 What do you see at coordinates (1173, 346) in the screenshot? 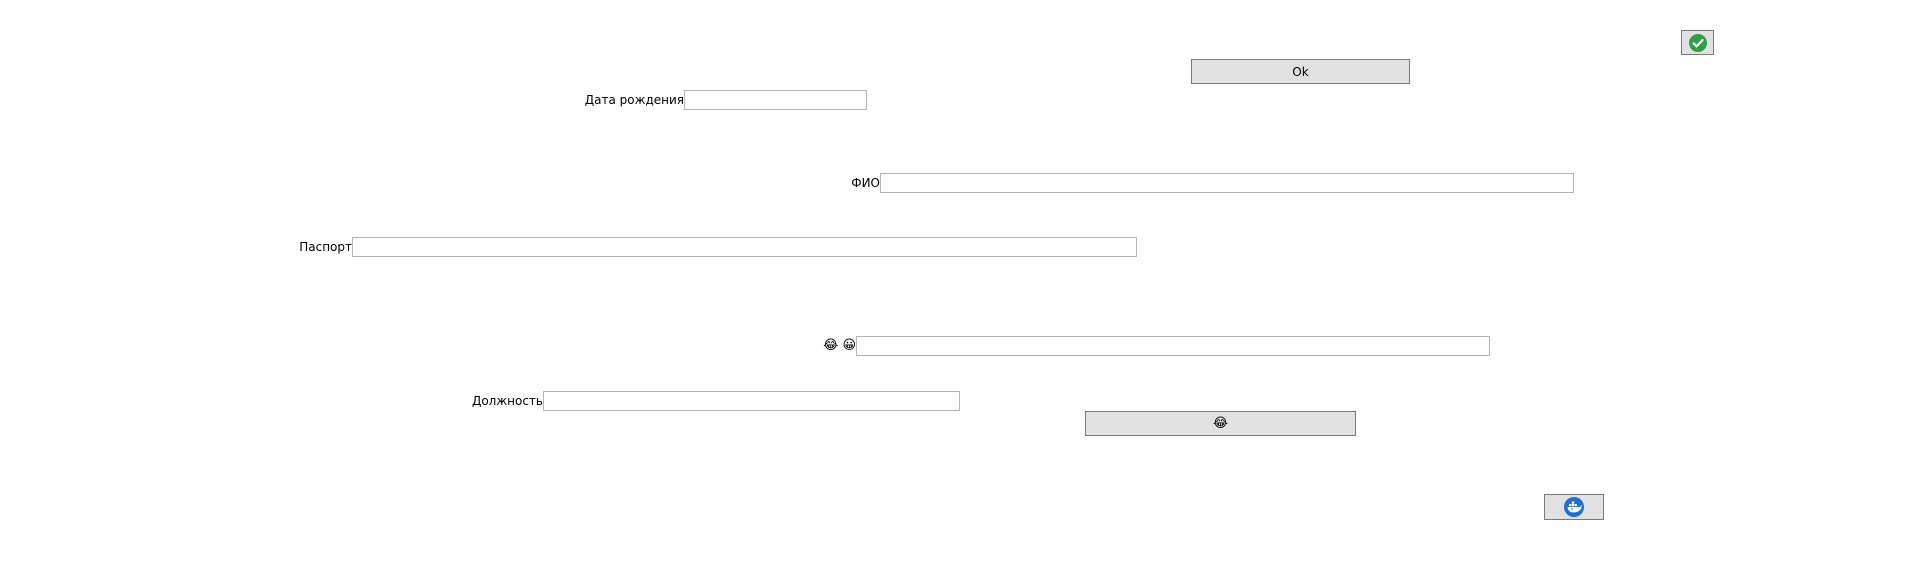
I see `emoji-field` at bounding box center [1173, 346].